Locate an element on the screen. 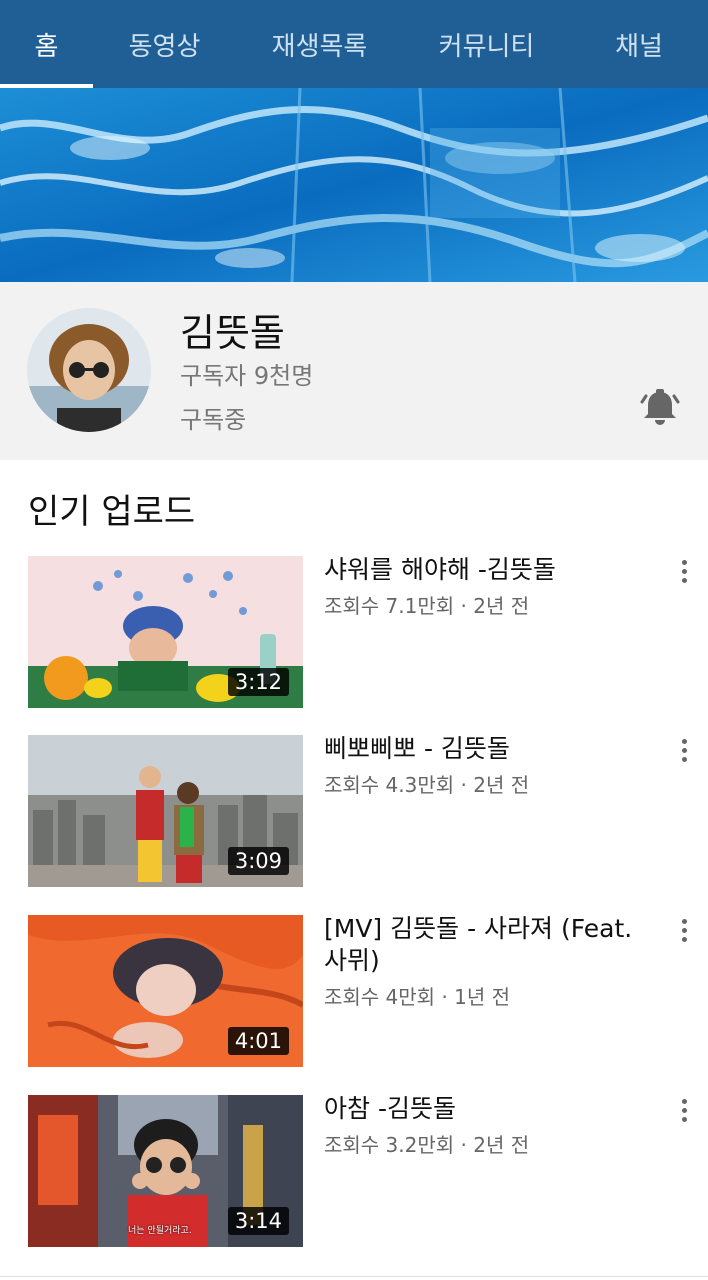 The height and width of the screenshot is (1280, 708). channel-info: 김뜻돌 구독자 9천명 구독중 is located at coordinates (354, 371).